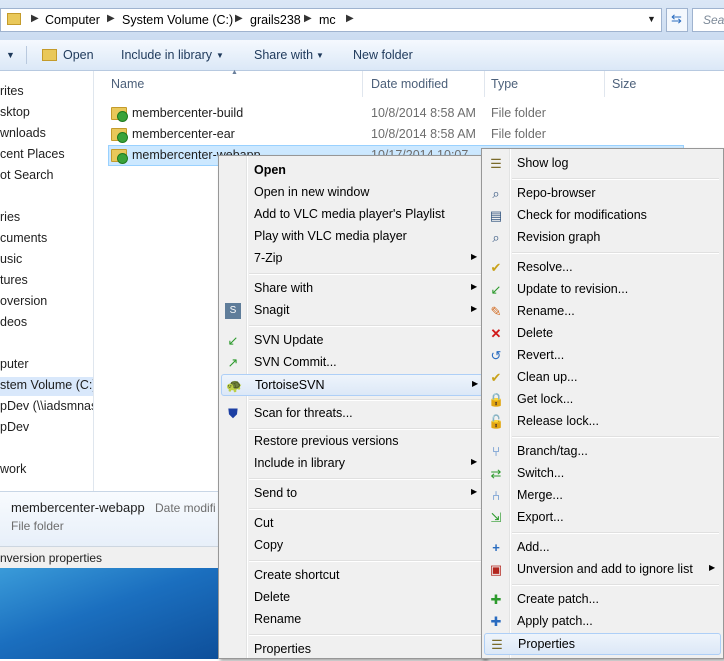 The image size is (724, 661). What do you see at coordinates (14, 280) in the screenshot?
I see `nav-item-pictures: tures` at bounding box center [14, 280].